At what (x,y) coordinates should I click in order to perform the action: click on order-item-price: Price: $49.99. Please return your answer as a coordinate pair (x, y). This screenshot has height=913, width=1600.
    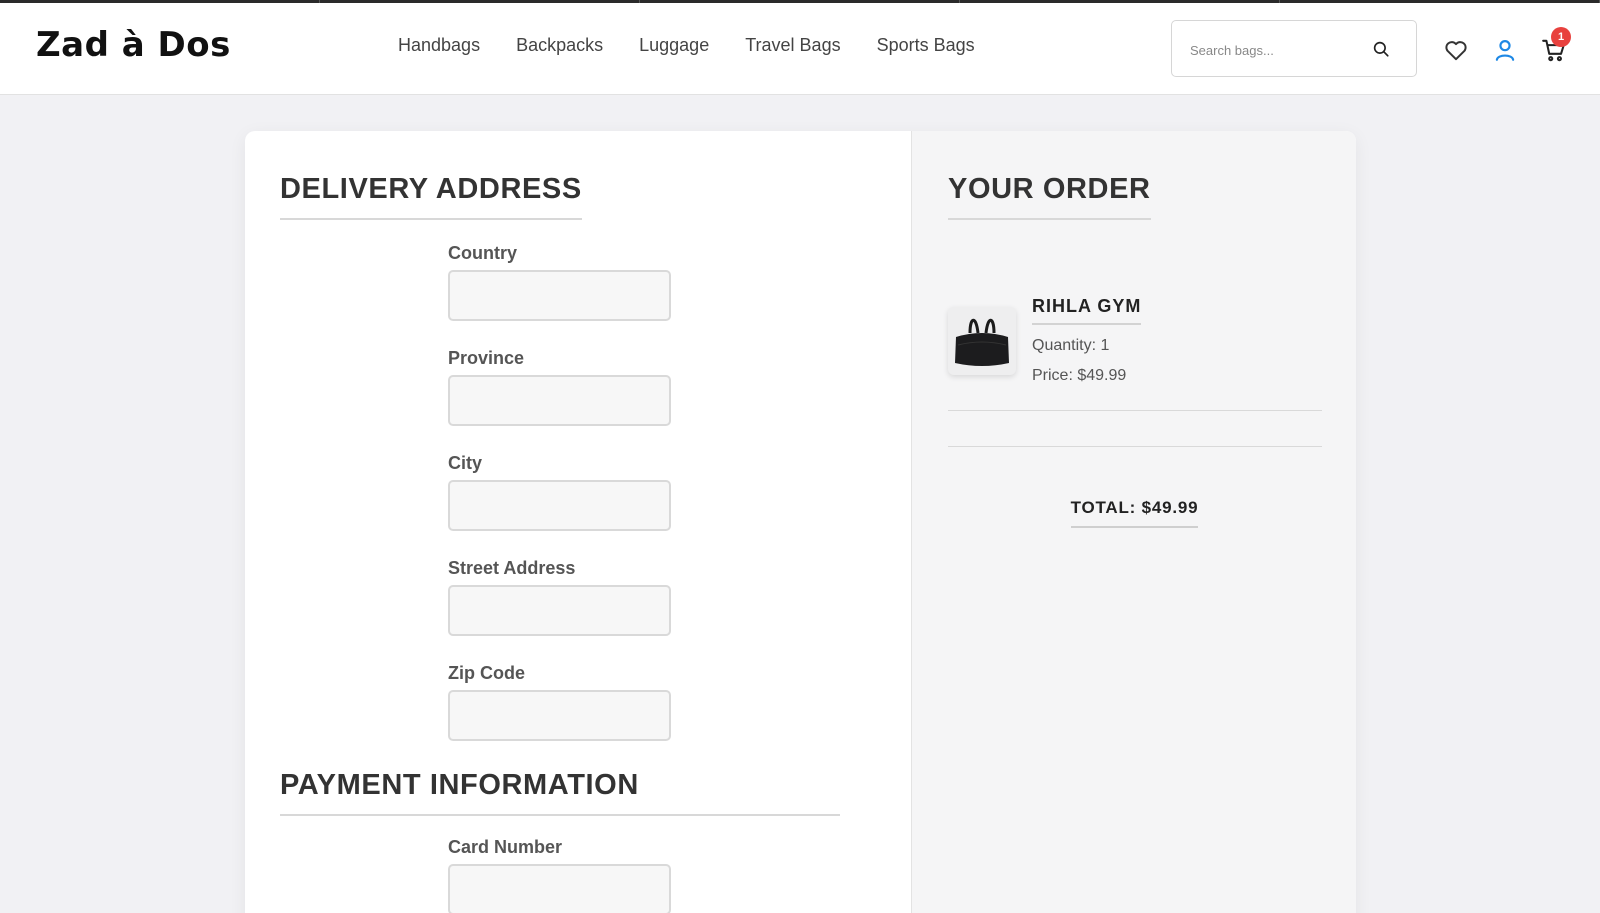
    Looking at the image, I should click on (1079, 375).